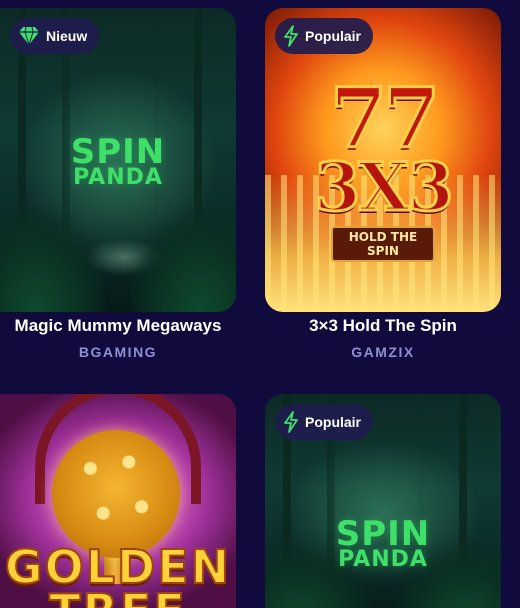 The height and width of the screenshot is (608, 520). I want to click on badge-label: Nieuw, so click(67, 36).